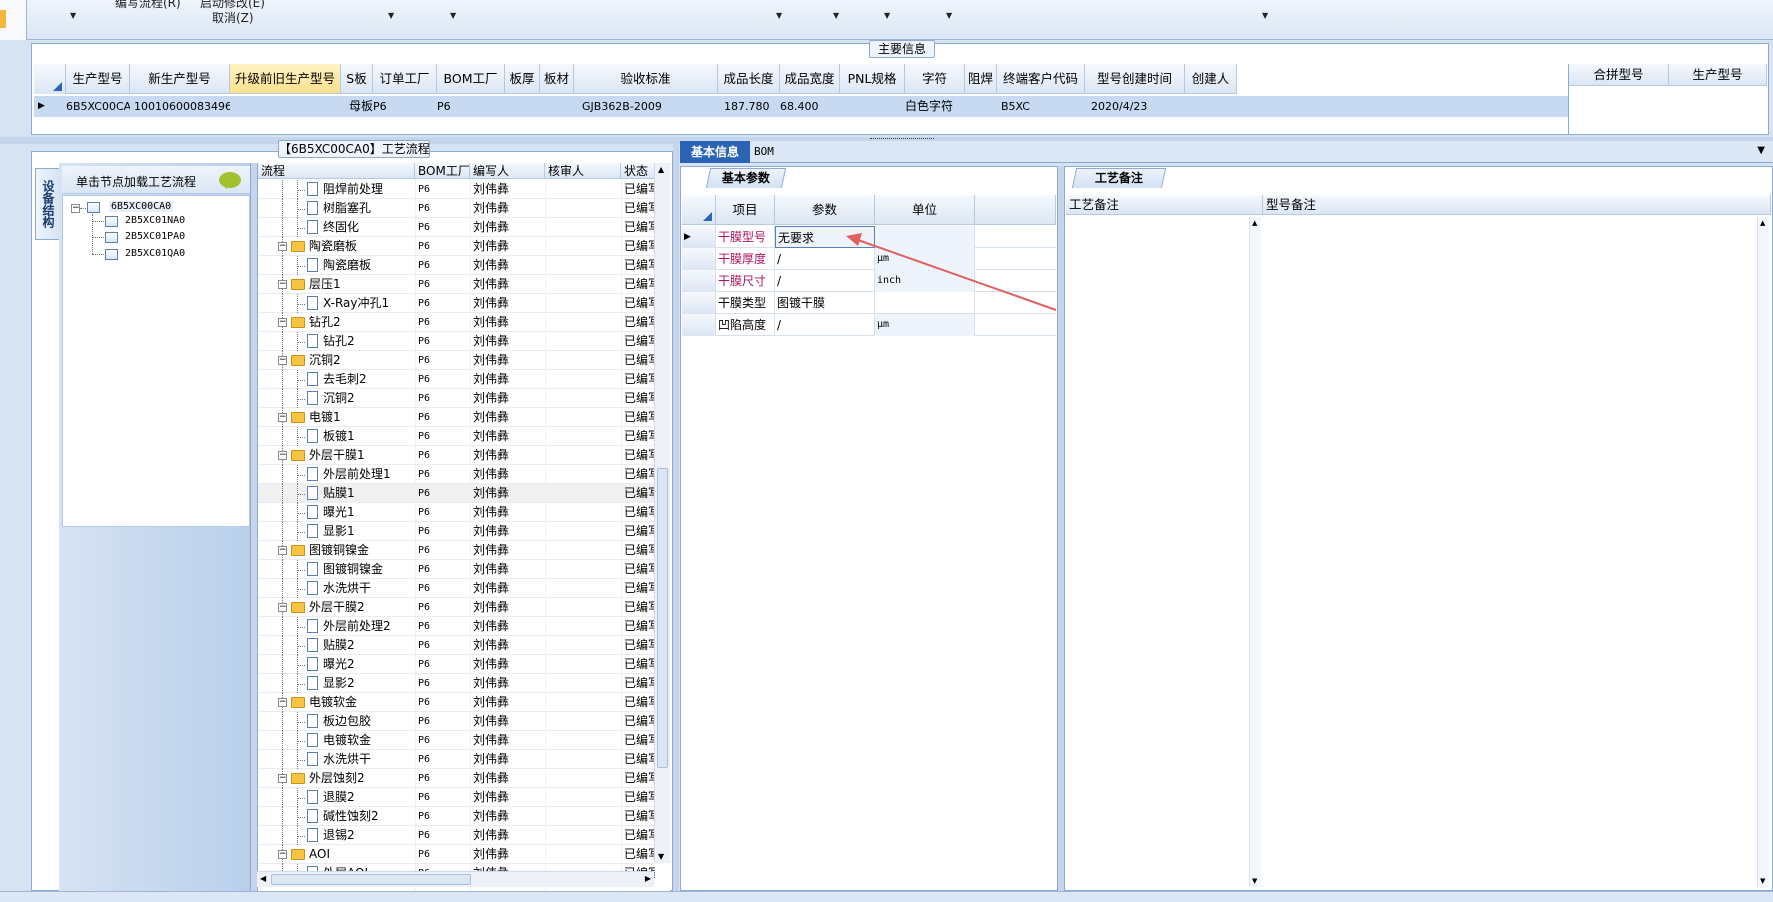 This screenshot has height=902, width=1773. I want to click on main-info-column: 升级前旧生产型号, so click(285, 79).